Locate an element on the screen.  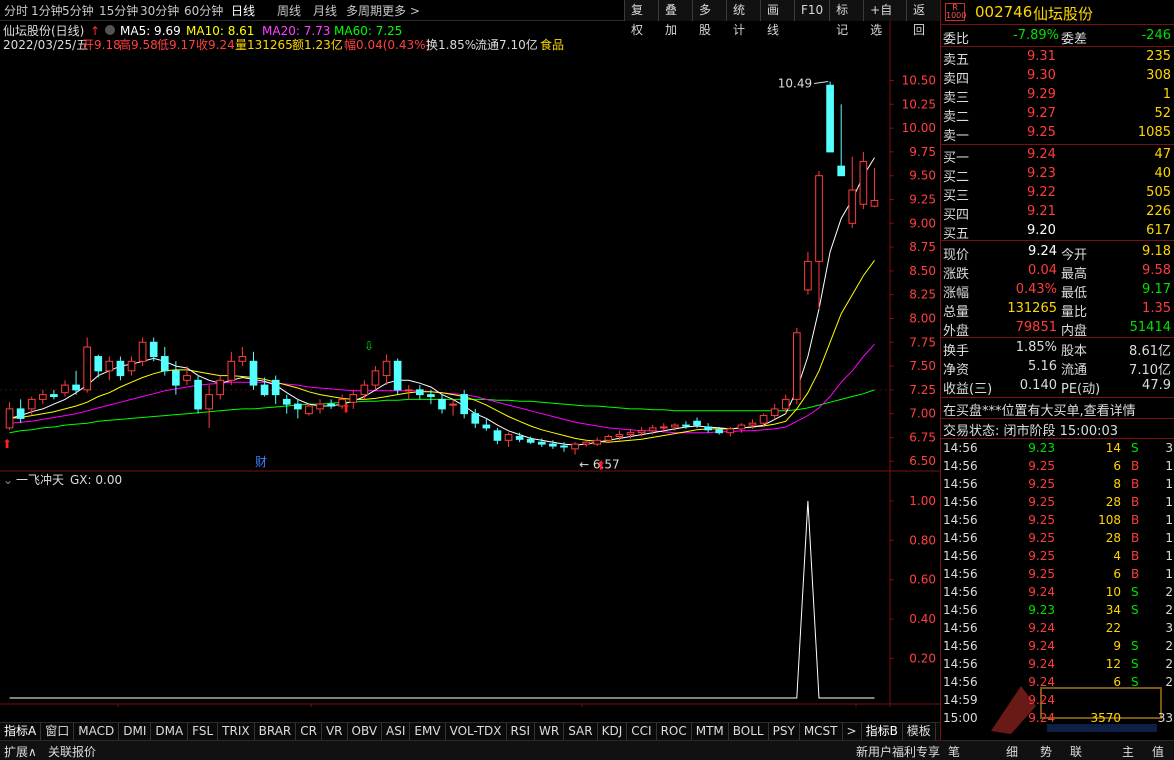
price-axis-label: 9.75 is located at coordinates (922, 152).